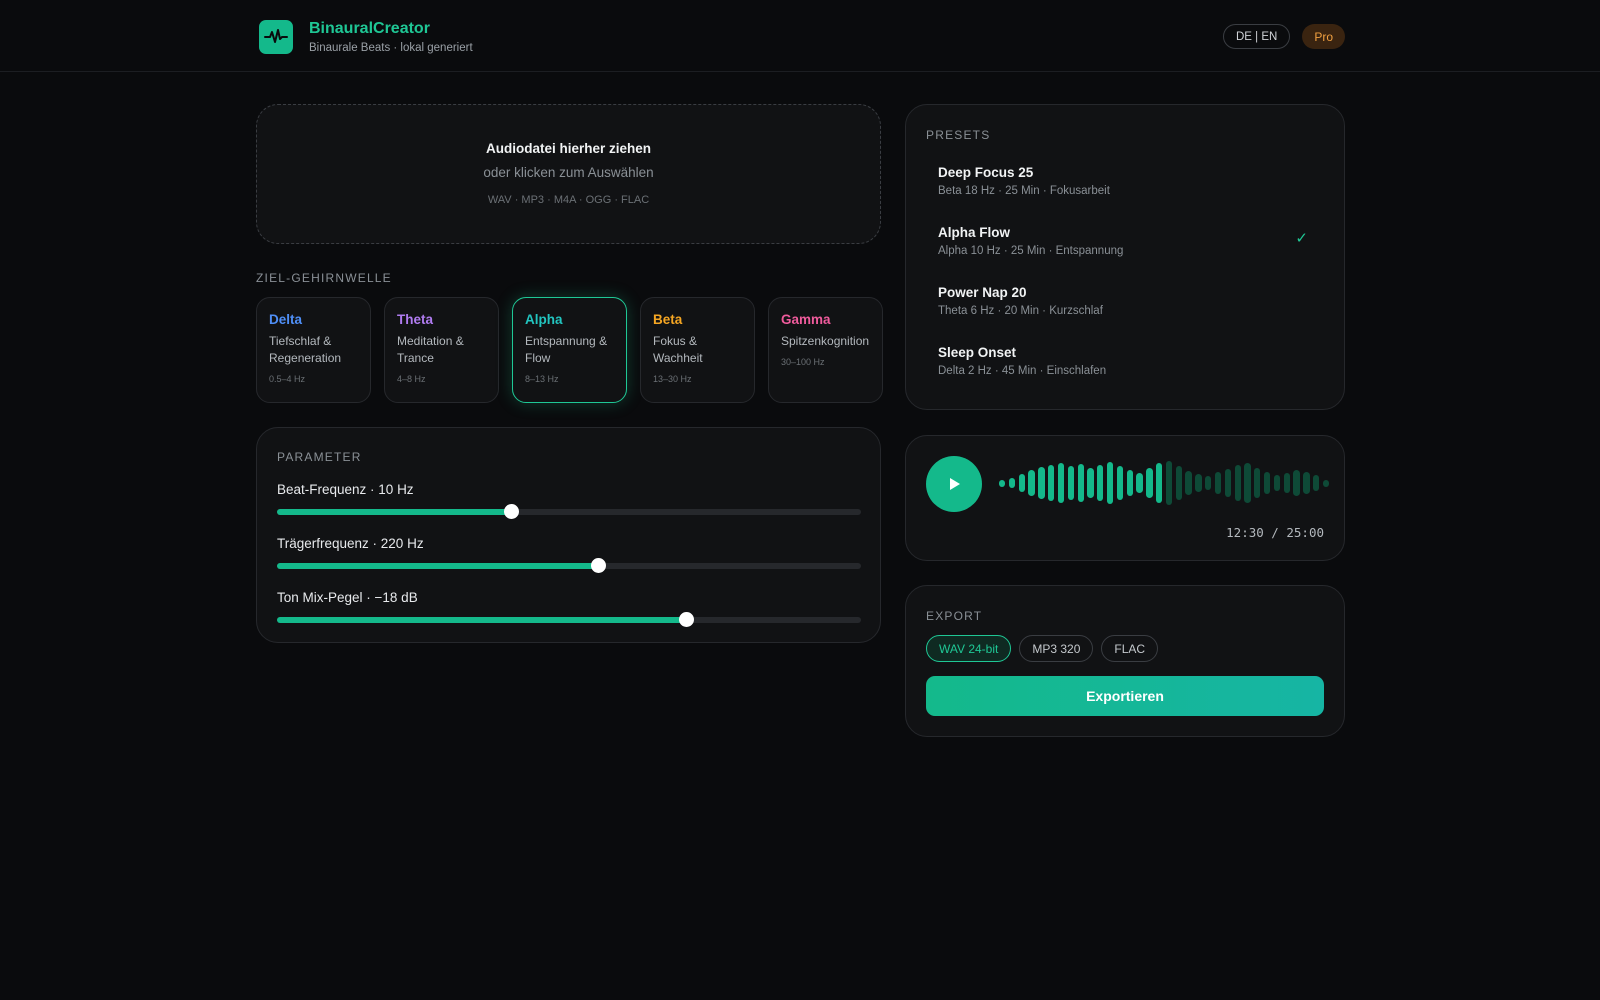 Image resolution: width=1600 pixels, height=1000 pixels. I want to click on carrier-frequency-slider, so click(569, 565).